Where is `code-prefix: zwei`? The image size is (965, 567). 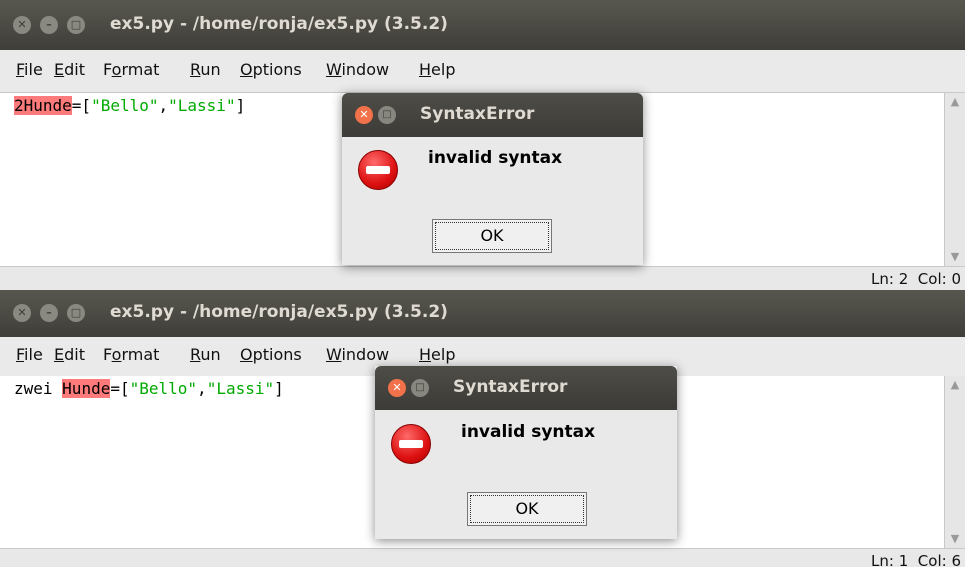 code-prefix: zwei is located at coordinates (38, 388).